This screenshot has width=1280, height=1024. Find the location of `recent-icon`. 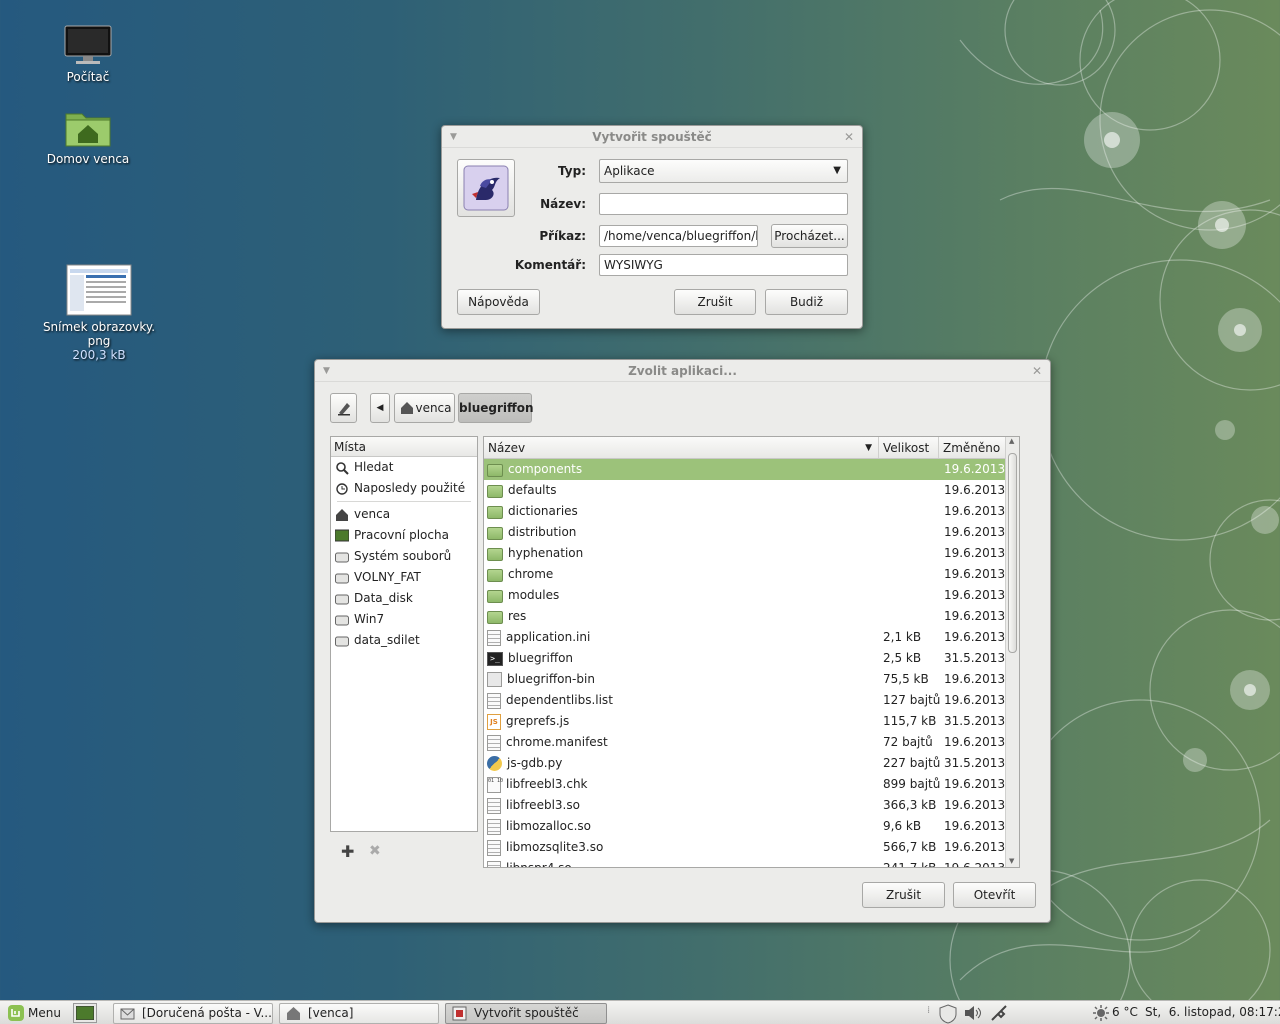

recent-icon is located at coordinates (342, 488).